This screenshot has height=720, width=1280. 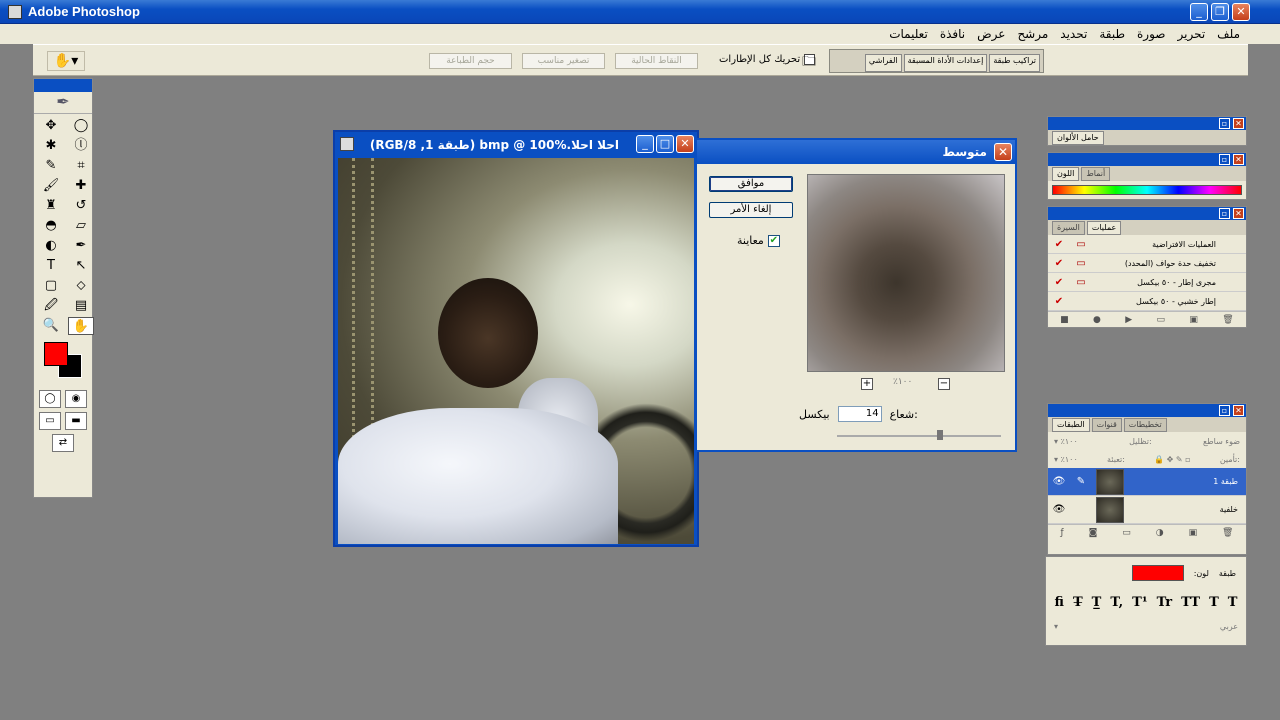 What do you see at coordinates (1229, 626) in the screenshot?
I see `char-language-select: عربي` at bounding box center [1229, 626].